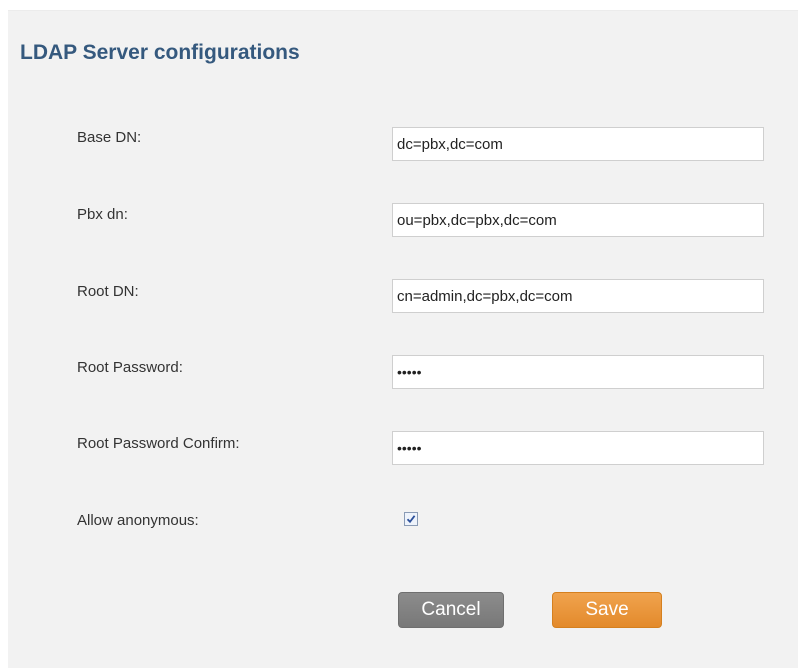 The image size is (806, 669). I want to click on root-password-field, so click(578, 372).